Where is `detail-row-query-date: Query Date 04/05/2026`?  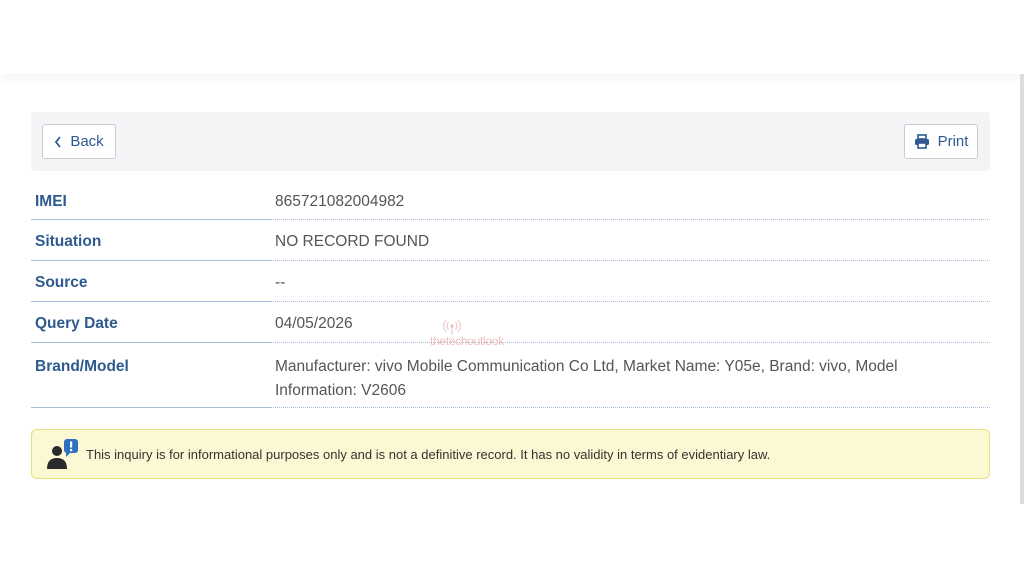 detail-row-query-date: Query Date 04/05/2026 is located at coordinates (510, 322).